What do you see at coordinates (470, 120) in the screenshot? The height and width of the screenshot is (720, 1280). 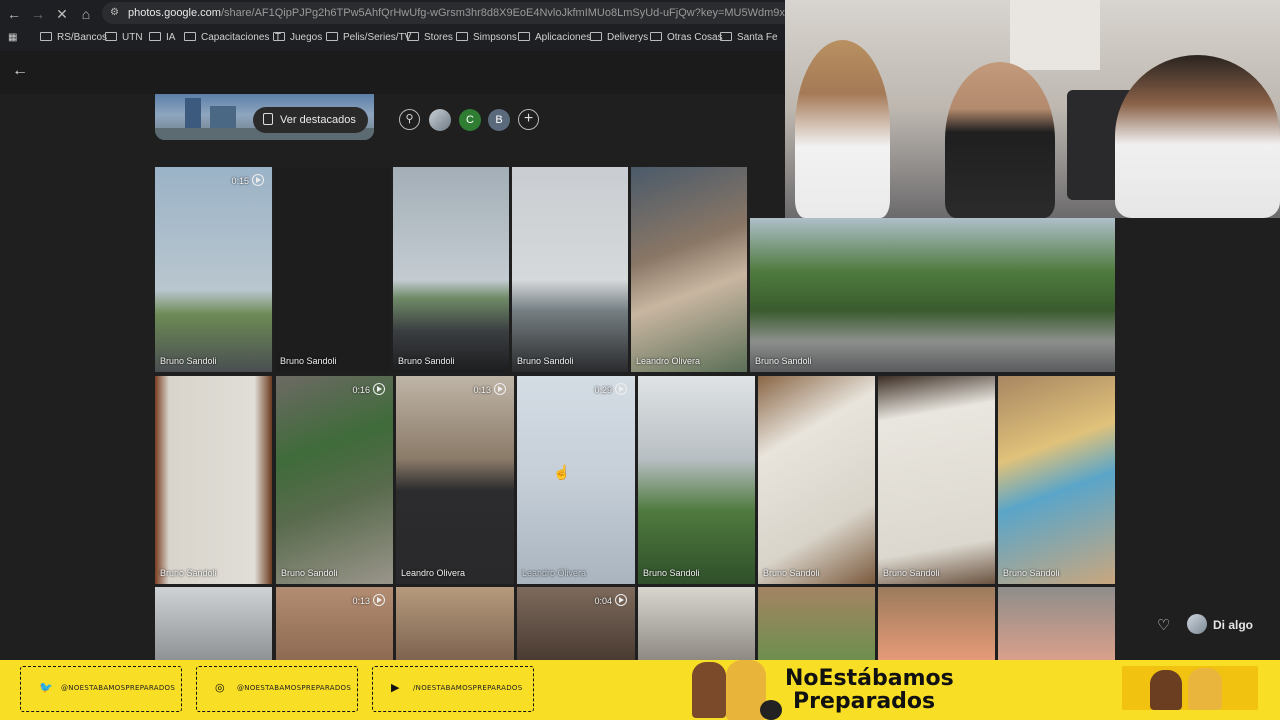 I see `member-avatar-c: C` at bounding box center [470, 120].